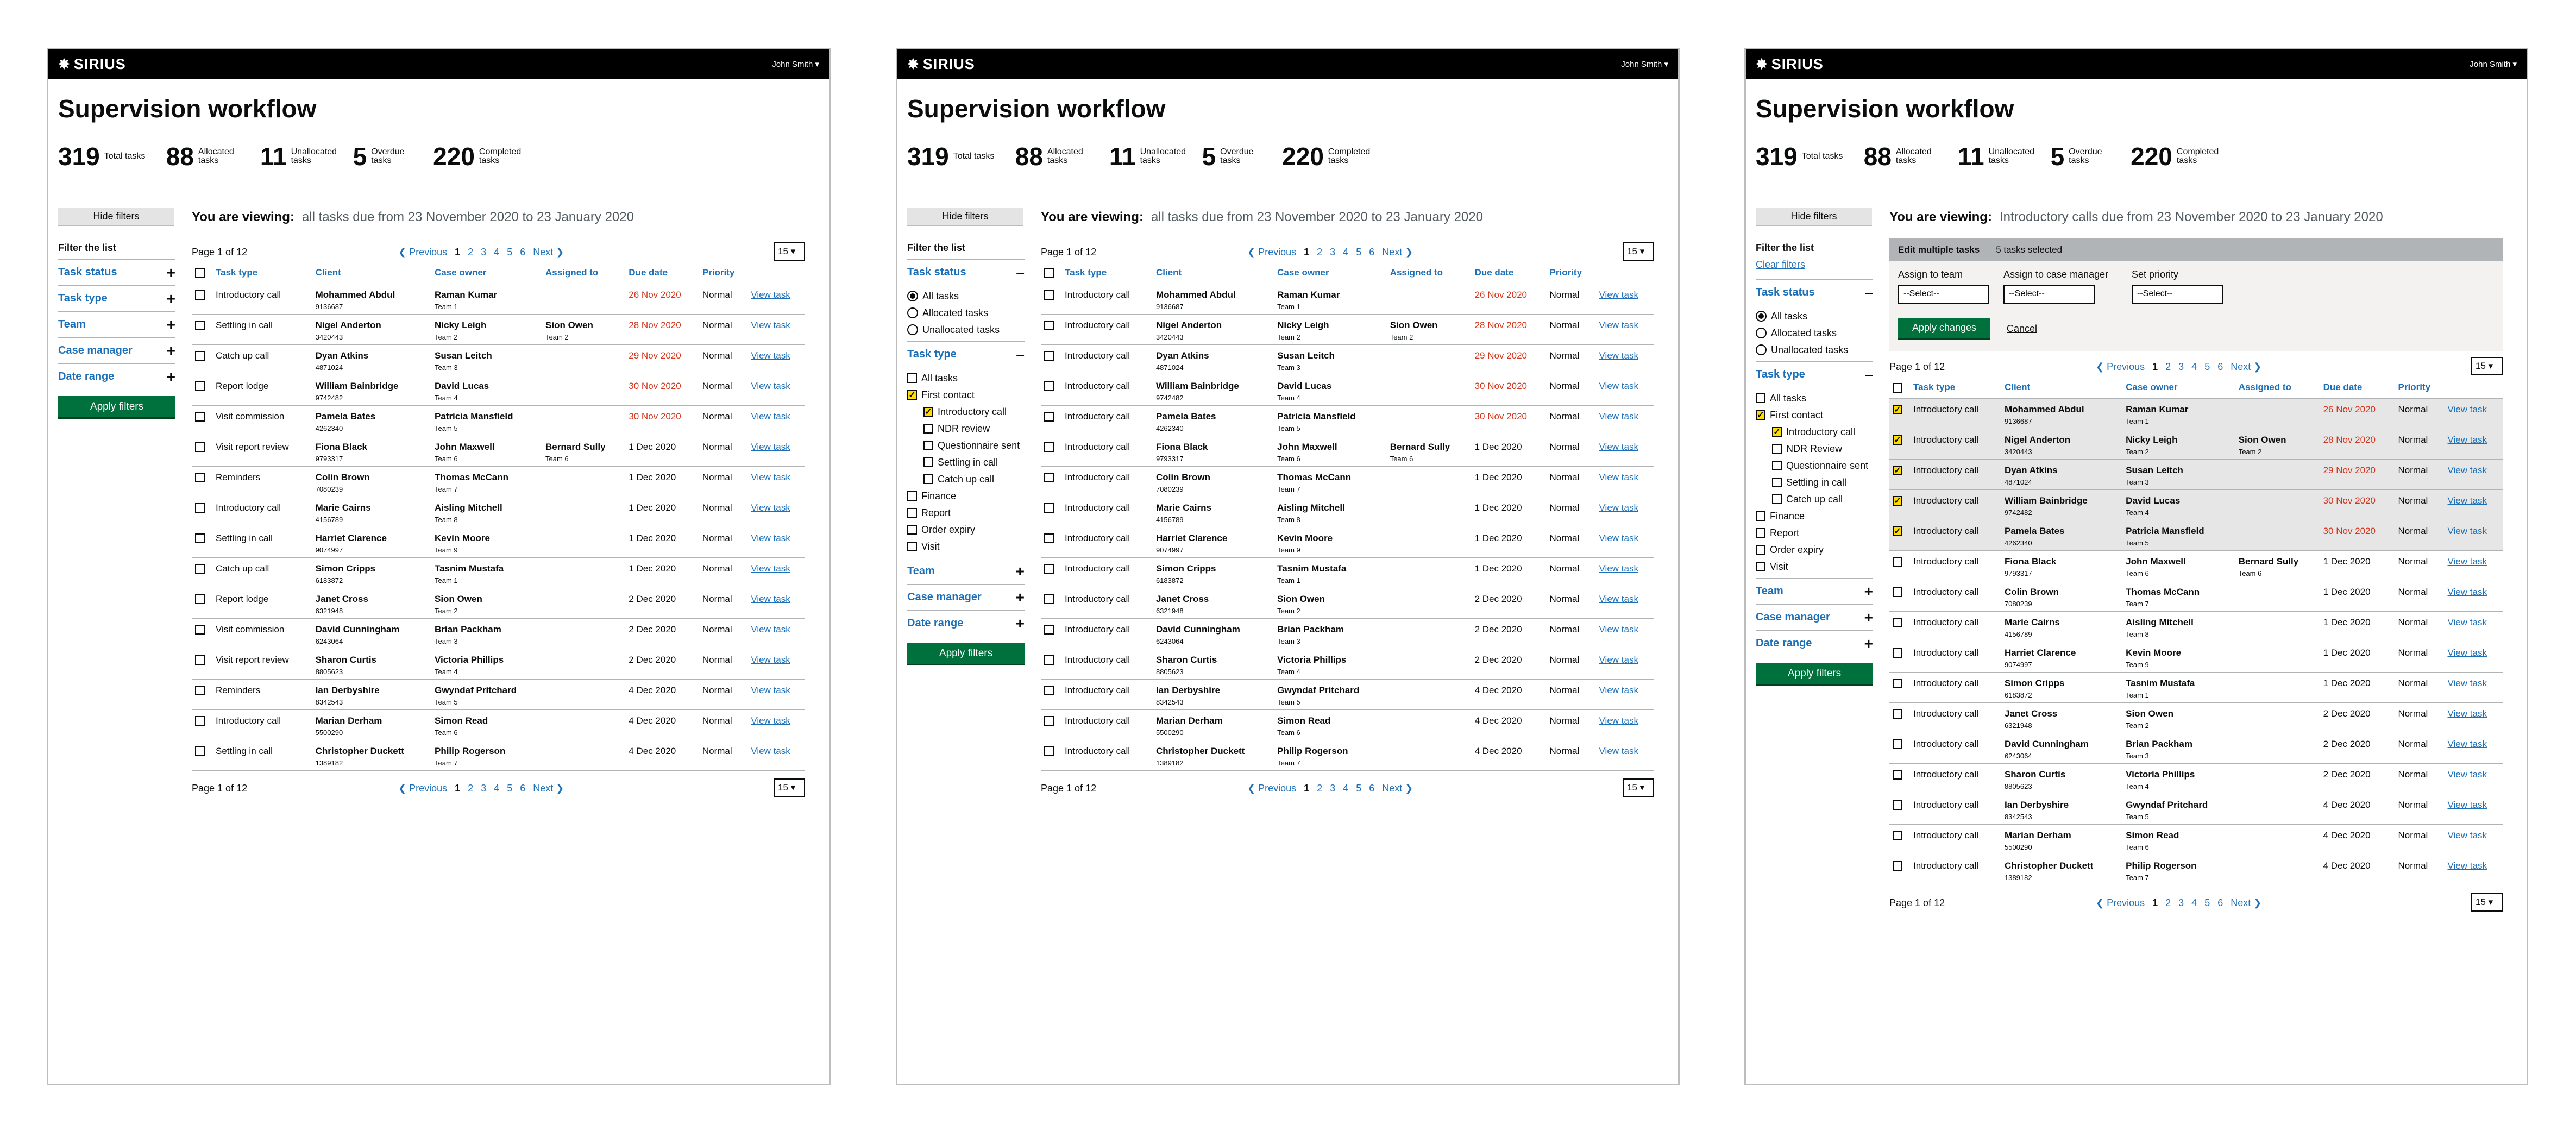  What do you see at coordinates (1814, 617) in the screenshot?
I see `filter-section-case-manager: Case manager +` at bounding box center [1814, 617].